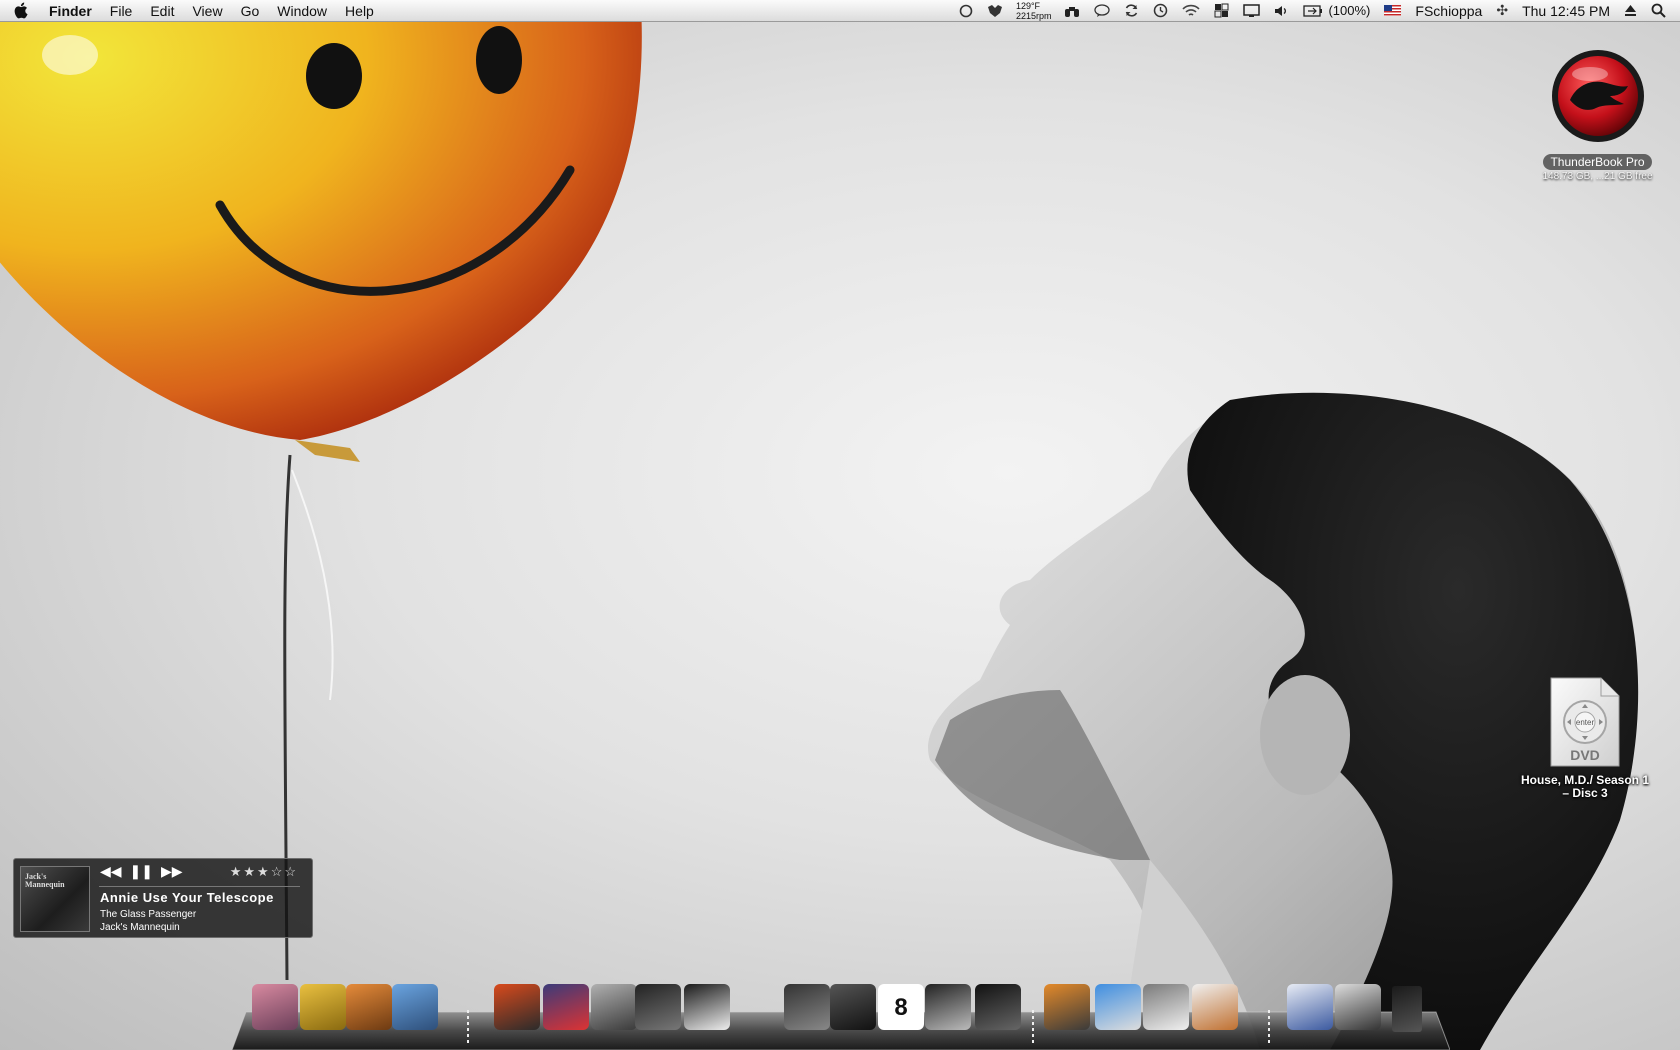 The height and width of the screenshot is (1050, 1680). Describe the element at coordinates (1191, 11) in the screenshot. I see `wifi-icon` at that location.